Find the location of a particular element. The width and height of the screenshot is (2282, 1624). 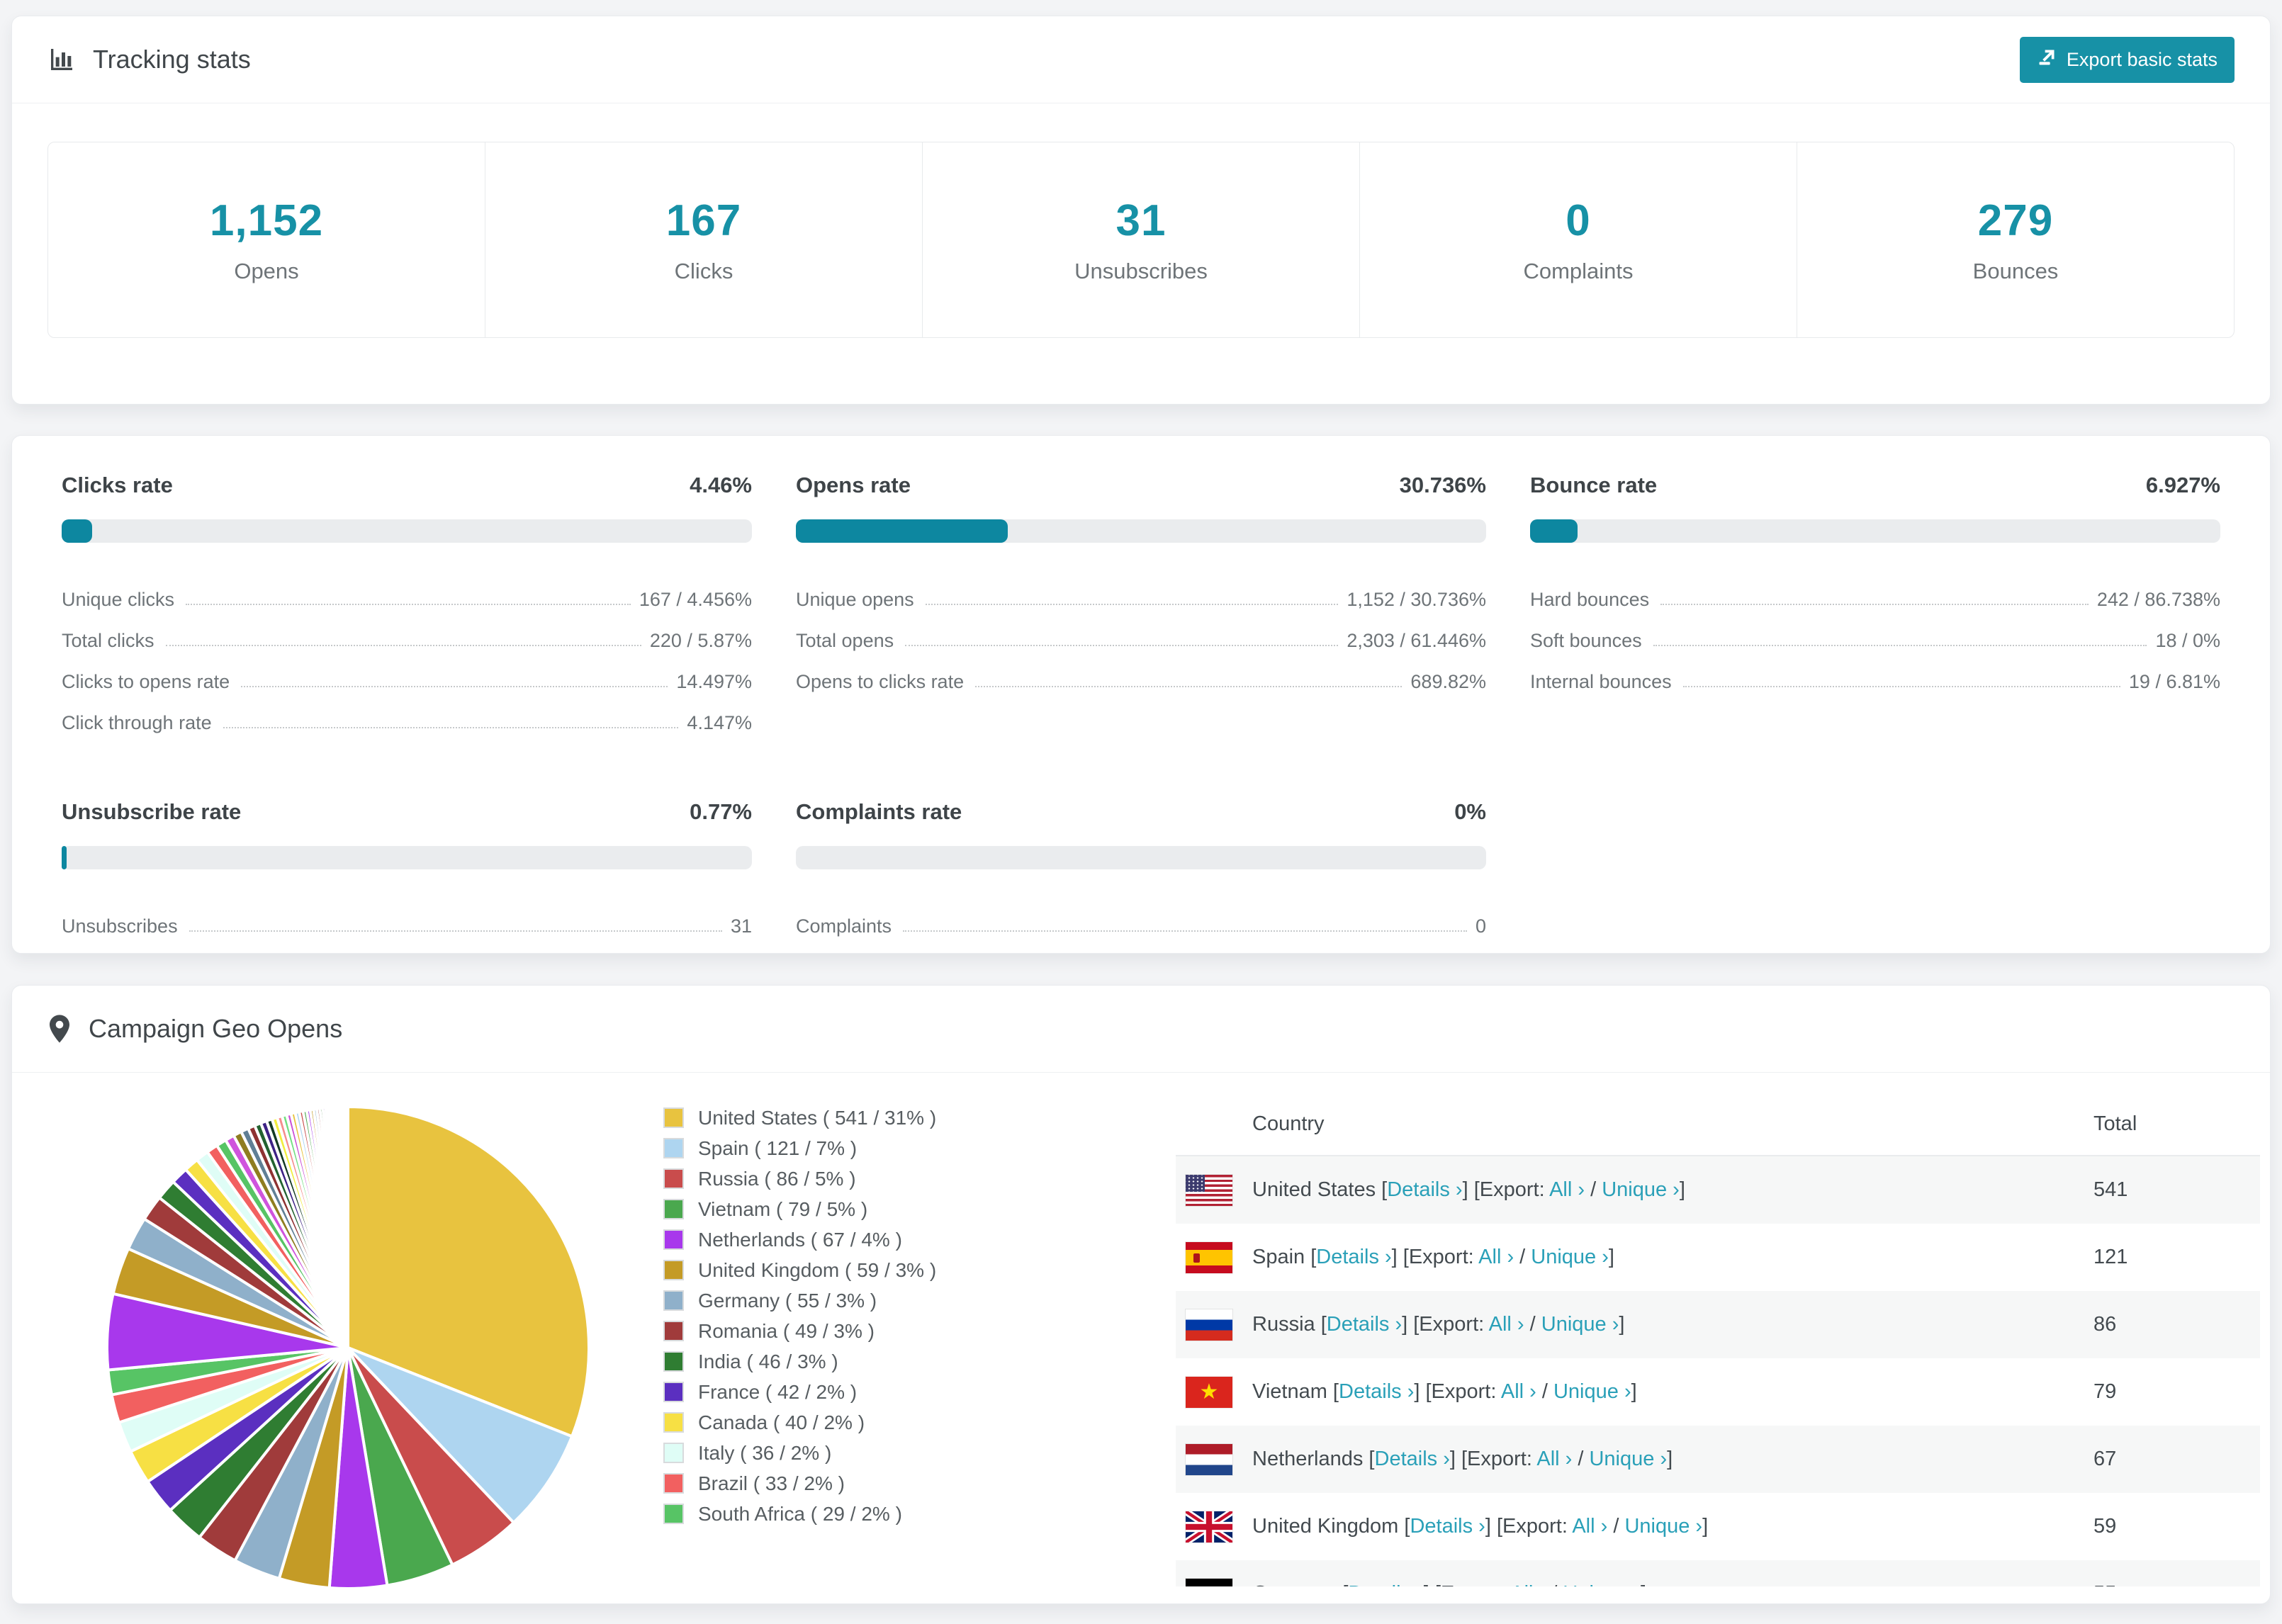

detail-row: Total opens 2,303 / 61.446% is located at coordinates (1141, 640).